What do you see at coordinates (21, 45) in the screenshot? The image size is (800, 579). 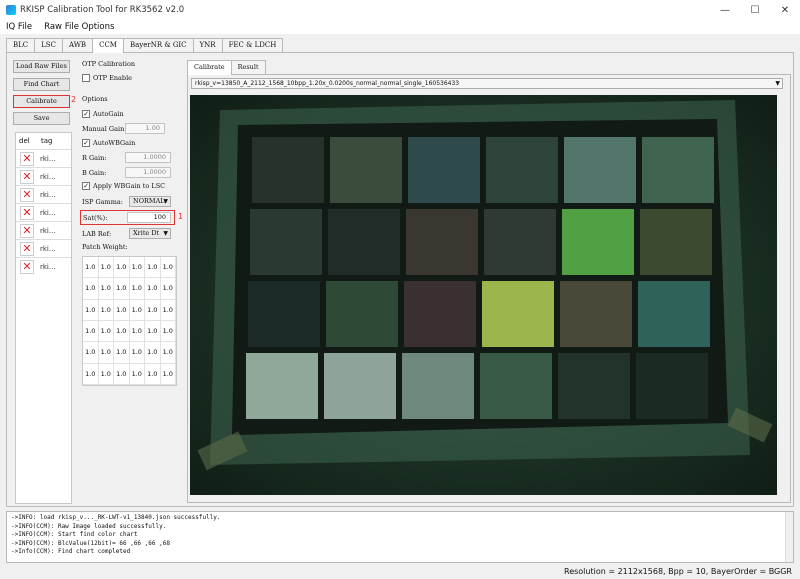 I see `tab-blc: BLC` at bounding box center [21, 45].